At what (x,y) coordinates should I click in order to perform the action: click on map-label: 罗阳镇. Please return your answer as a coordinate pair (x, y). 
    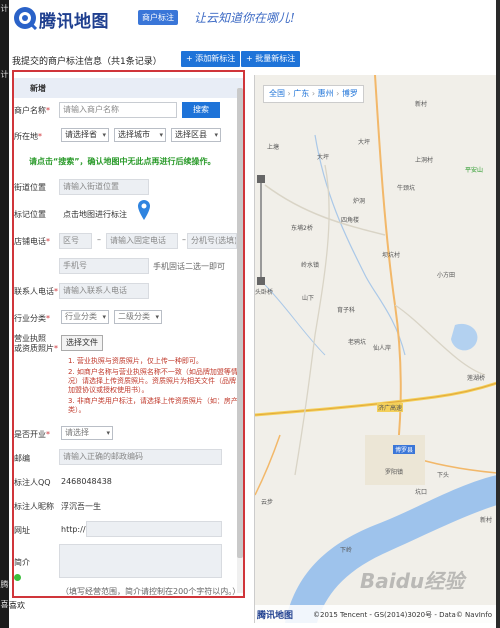
    Looking at the image, I should click on (394, 472).